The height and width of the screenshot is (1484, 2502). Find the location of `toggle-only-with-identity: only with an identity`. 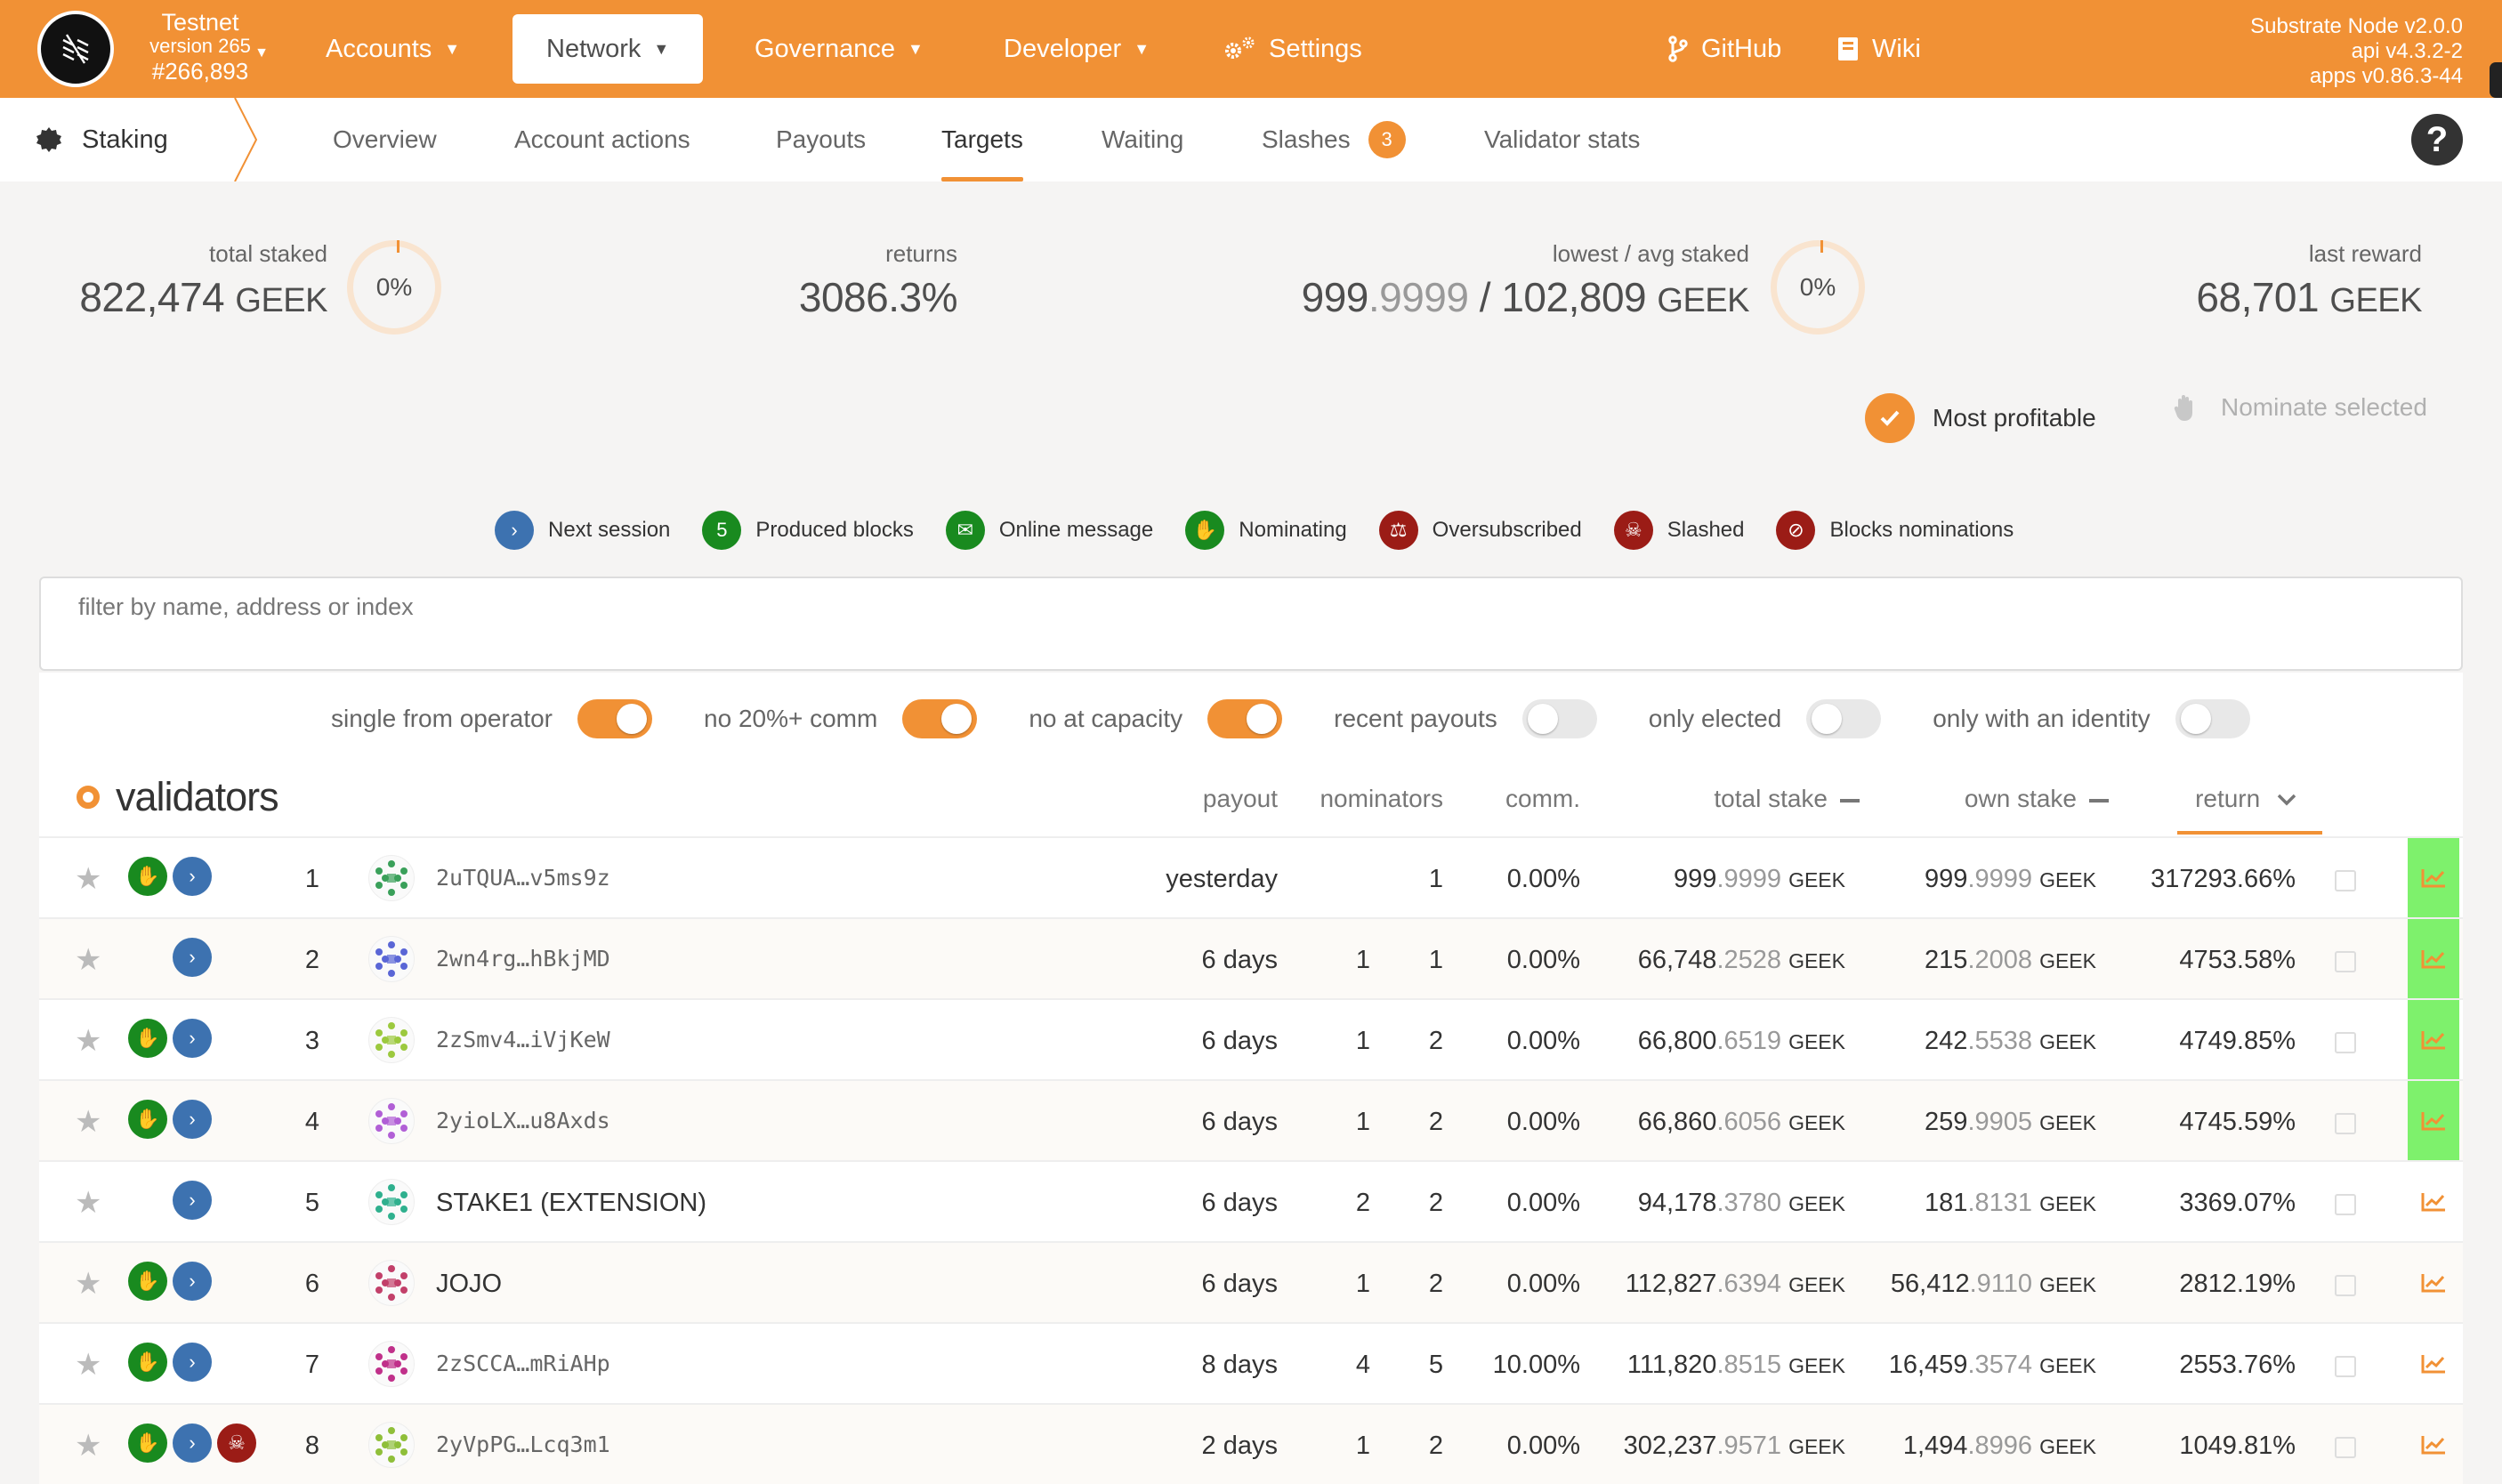

toggle-only-with-identity: only with an identity is located at coordinates (2091, 718).